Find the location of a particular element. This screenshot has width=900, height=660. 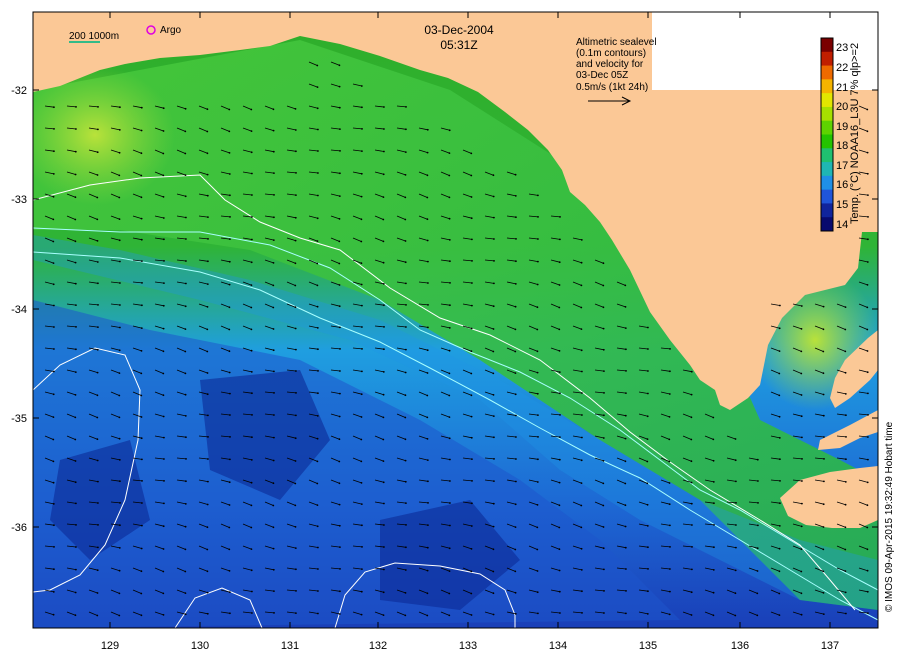

imos-credit: © IMOS 09-Apr-2015 19:32:49 Hobart time is located at coordinates (889, 516).